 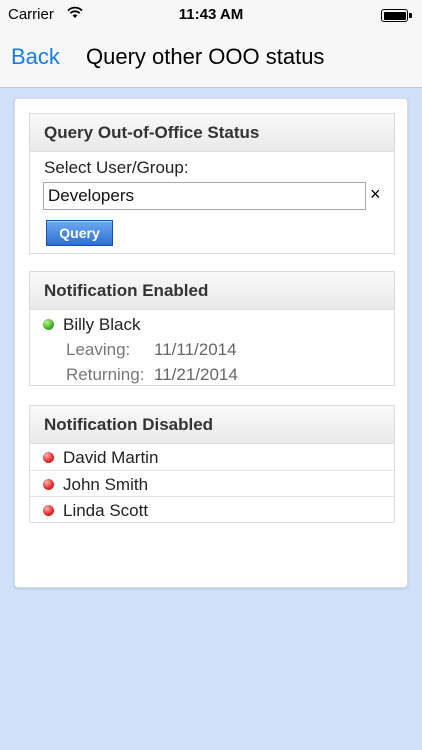 I want to click on returning-label: Returning:, so click(x=105, y=374).